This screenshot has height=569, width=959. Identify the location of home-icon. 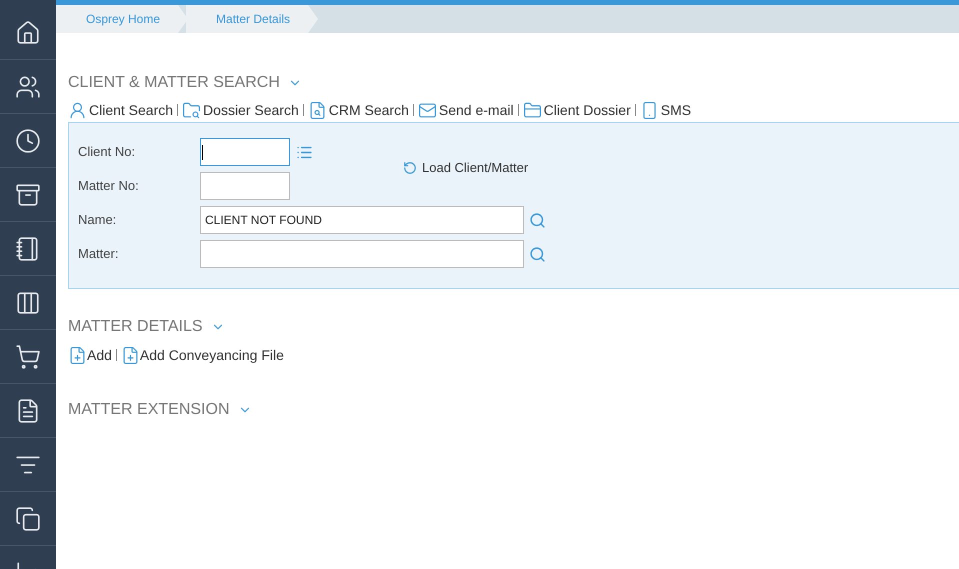
(28, 33).